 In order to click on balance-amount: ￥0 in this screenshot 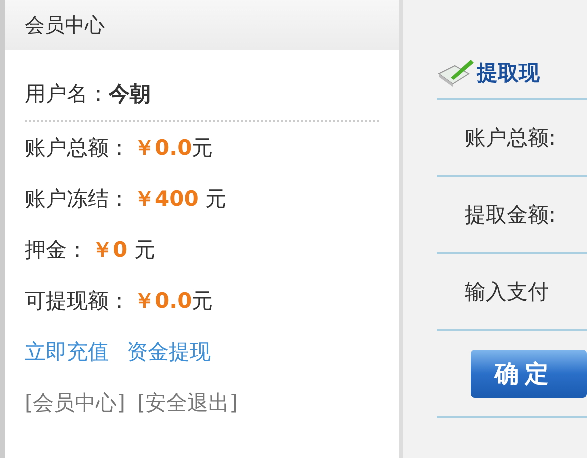, I will do `click(110, 250)`.